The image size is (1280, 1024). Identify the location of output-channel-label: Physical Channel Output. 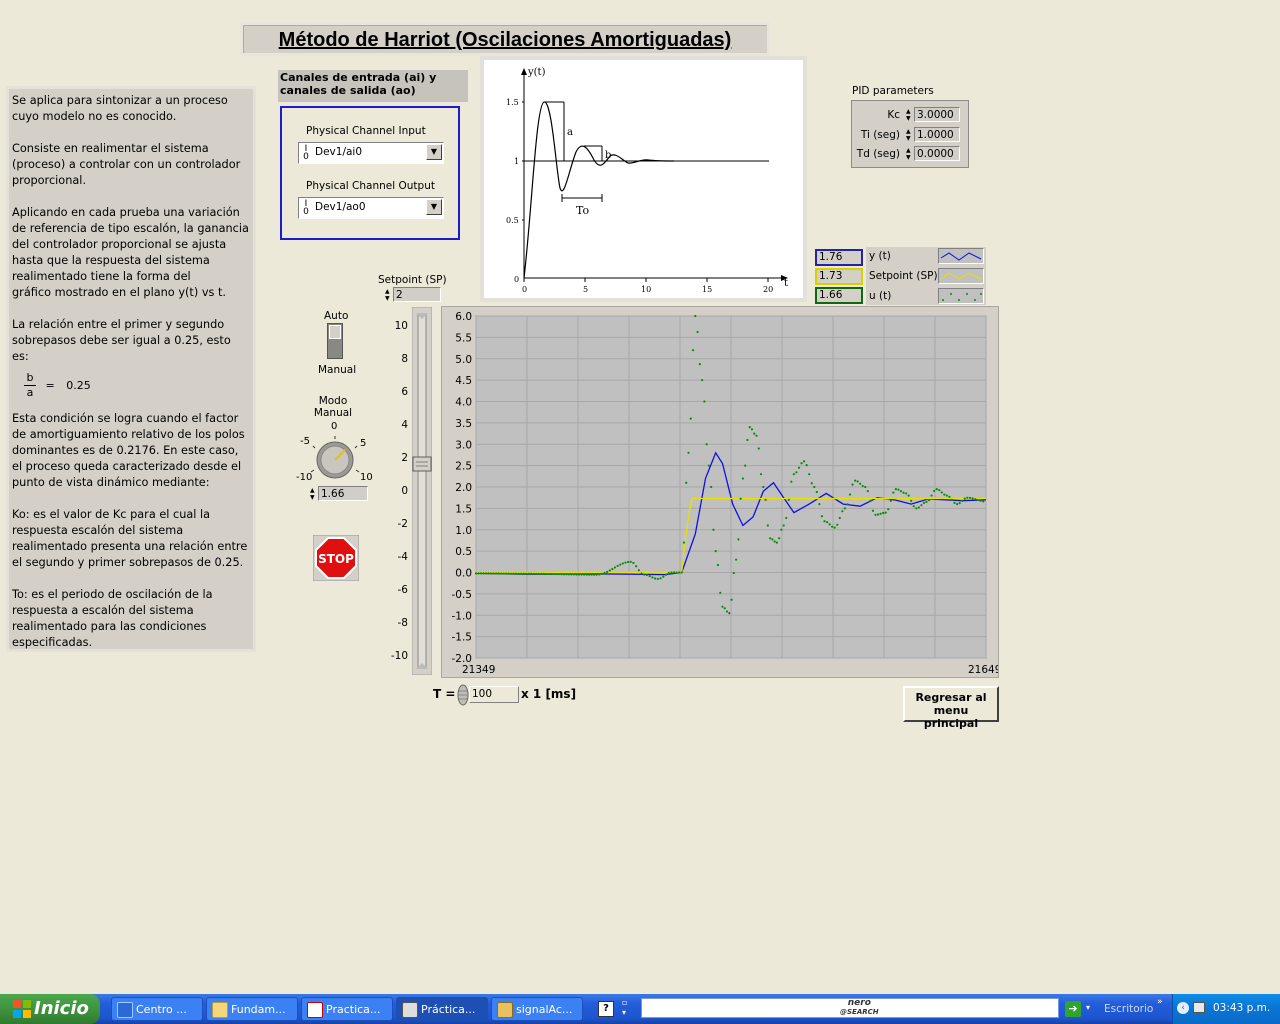
(370, 186).